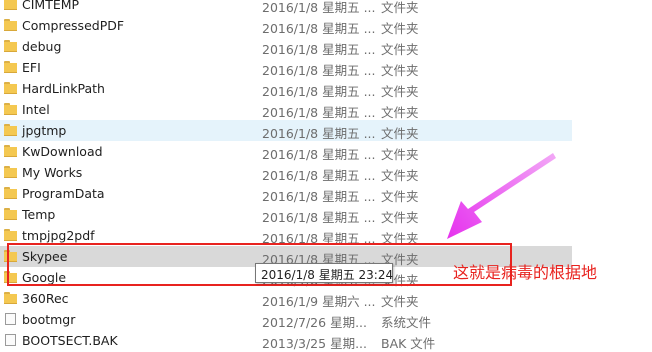 This screenshot has width=652, height=352. I want to click on annotation-arrow-shape, so click(501, 196).